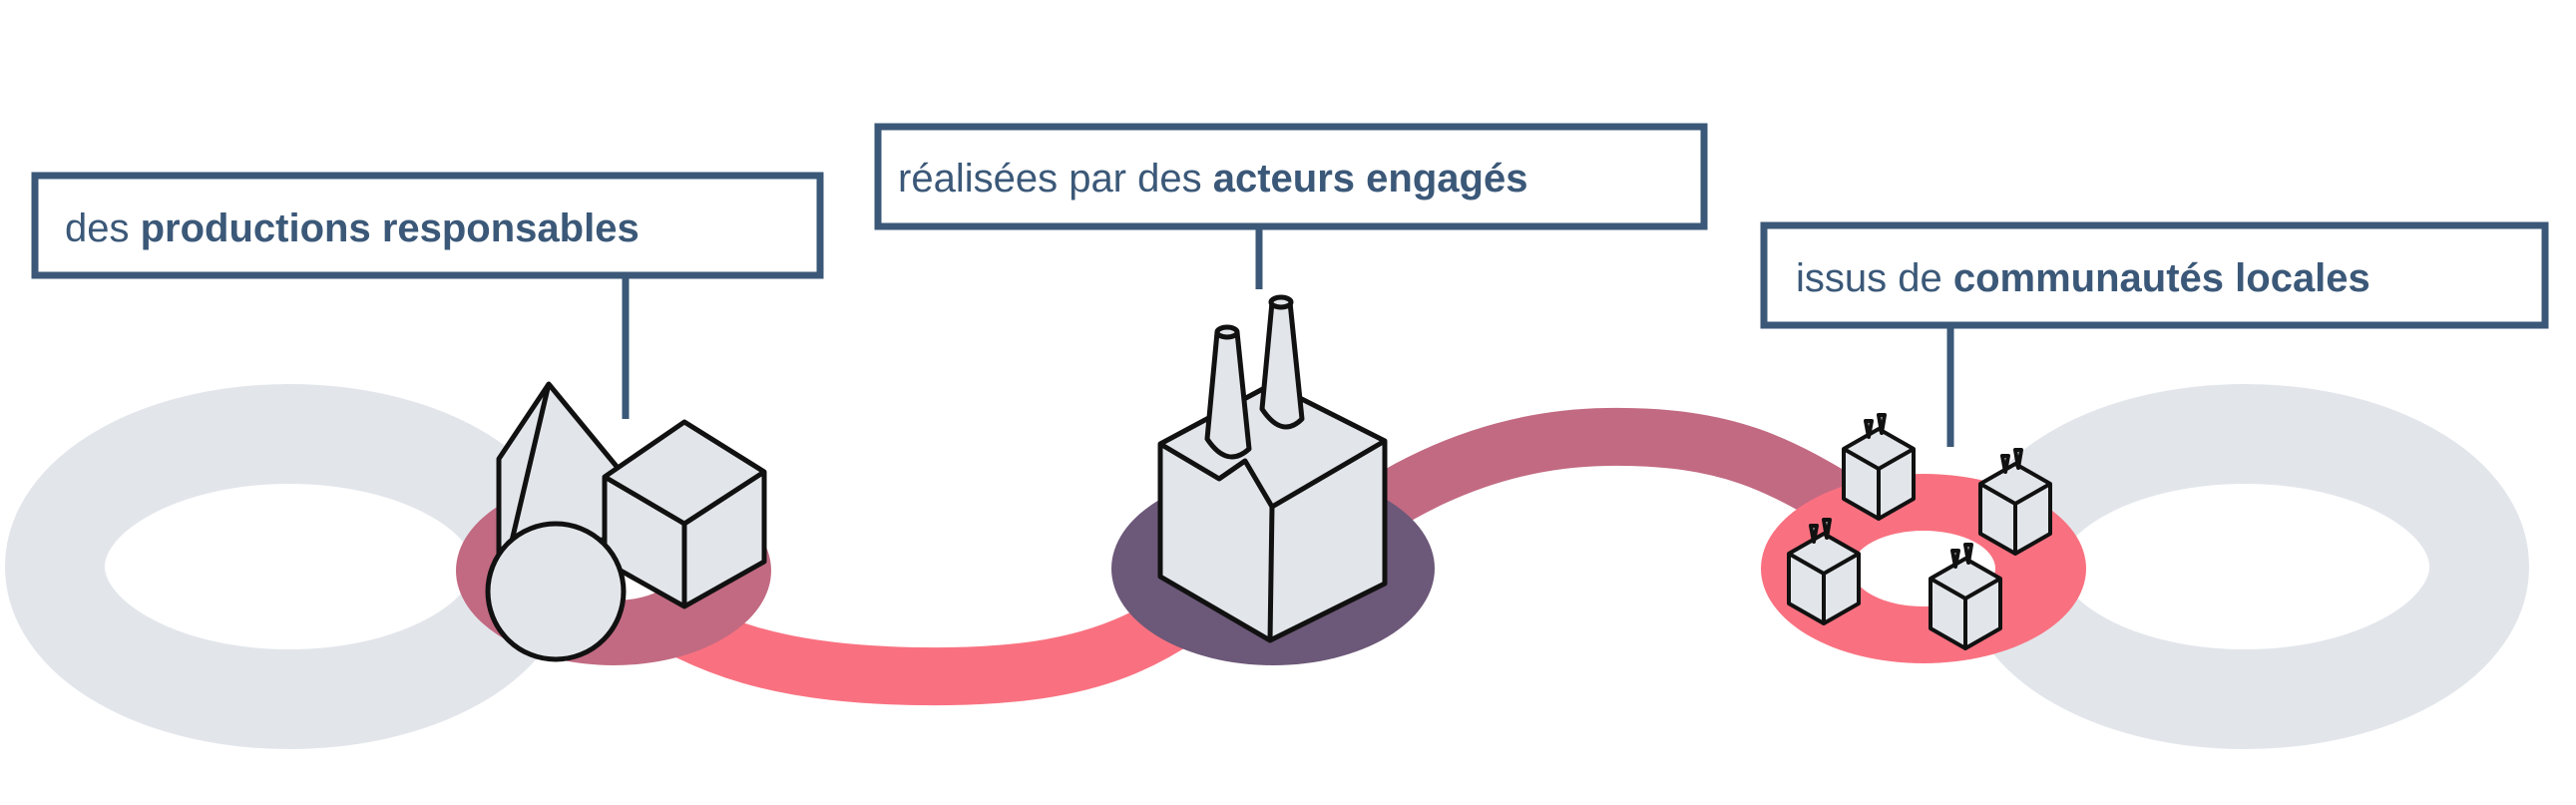  What do you see at coordinates (103, 228) in the screenshot?
I see `label-left-prefix: des` at bounding box center [103, 228].